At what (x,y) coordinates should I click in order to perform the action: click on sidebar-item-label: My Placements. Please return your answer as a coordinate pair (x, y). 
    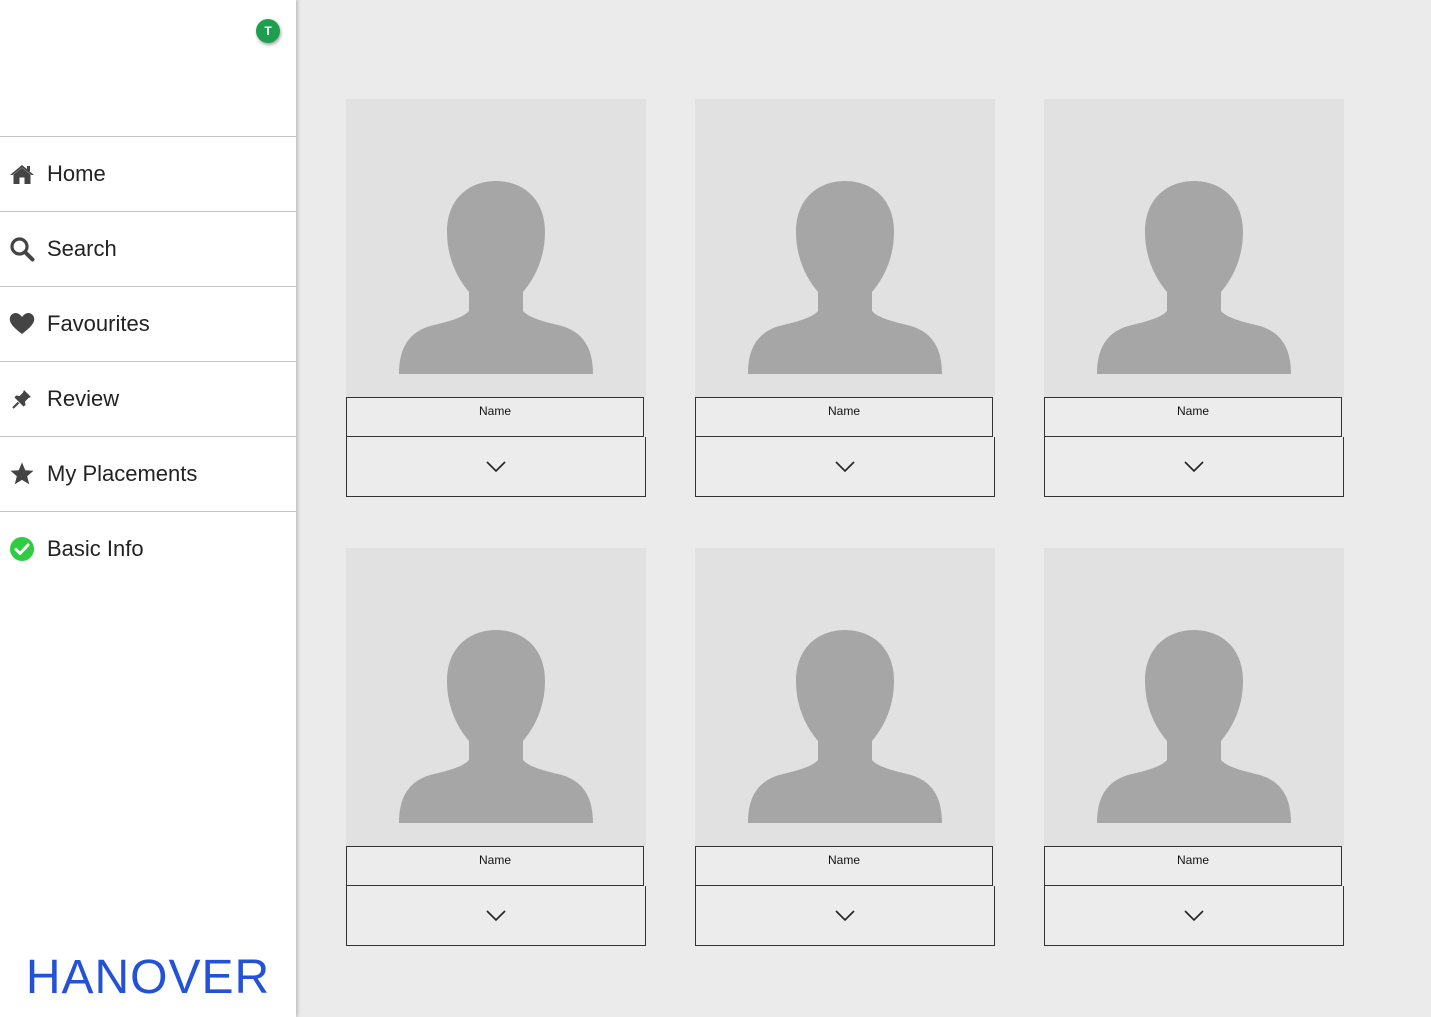
    Looking at the image, I should click on (122, 473).